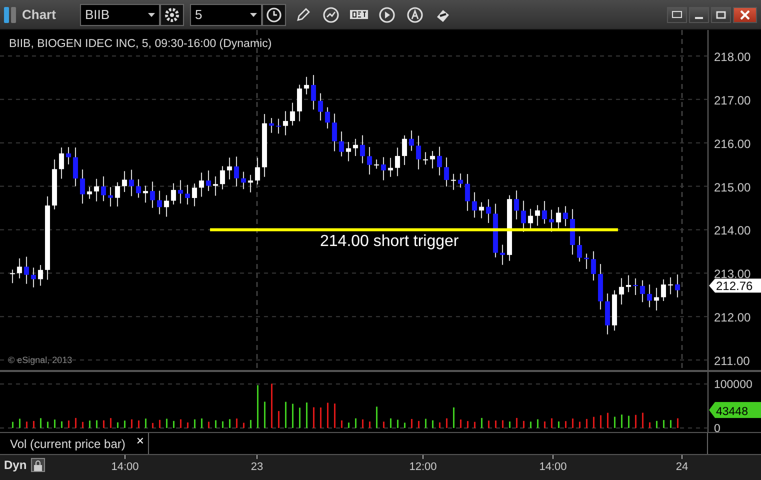 The height and width of the screenshot is (480, 761). Describe the element at coordinates (15, 465) in the screenshot. I see `mode-label: Dyn` at that location.